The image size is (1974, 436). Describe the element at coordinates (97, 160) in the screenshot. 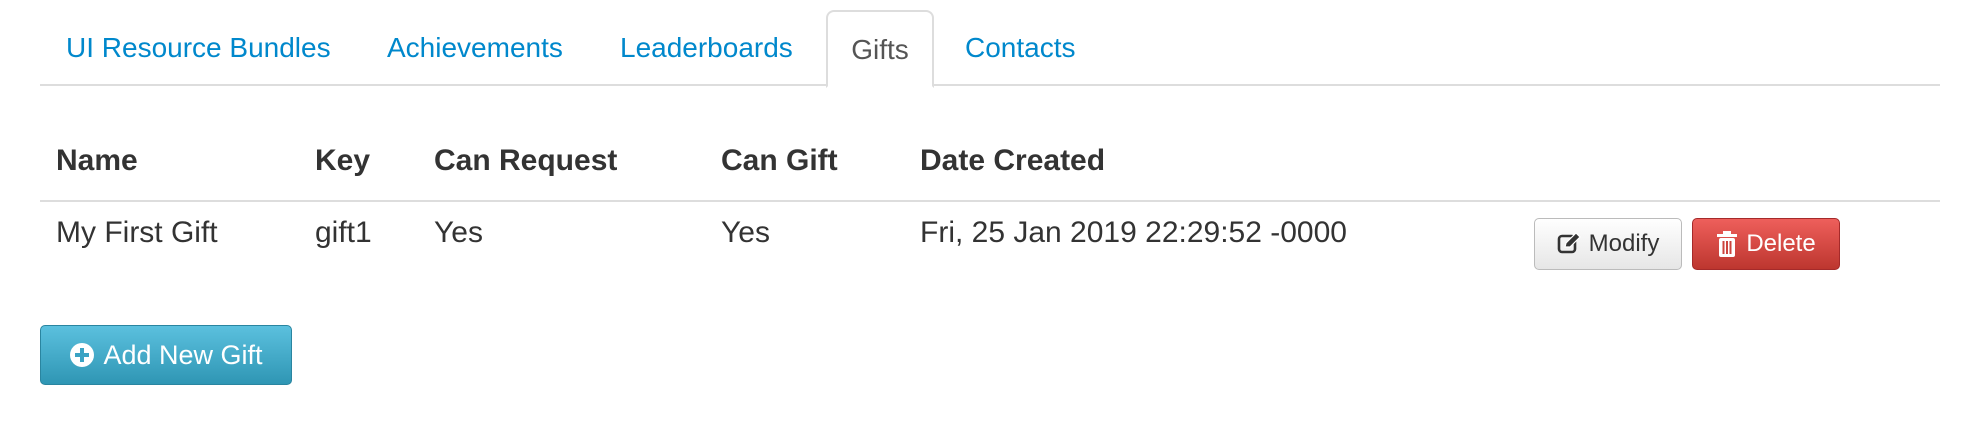

I see `column-header-name: Name` at that location.